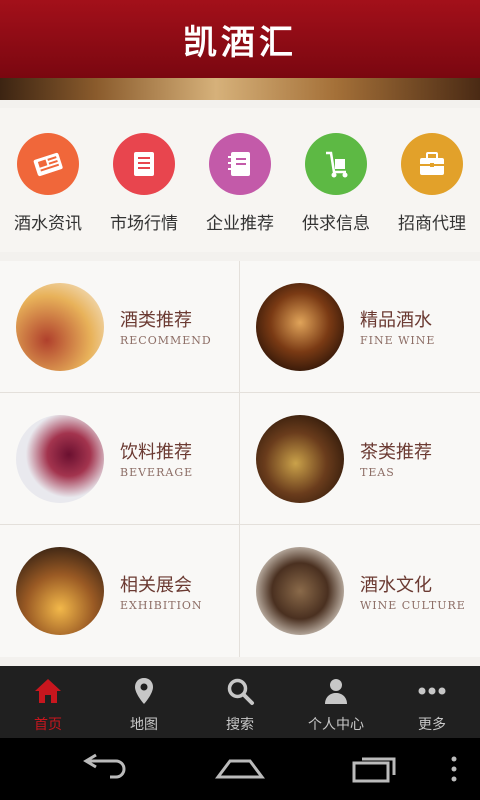 Image resolution: width=480 pixels, height=800 pixels. Describe the element at coordinates (144, 693) in the screenshot. I see `map-pin-icon` at that location.